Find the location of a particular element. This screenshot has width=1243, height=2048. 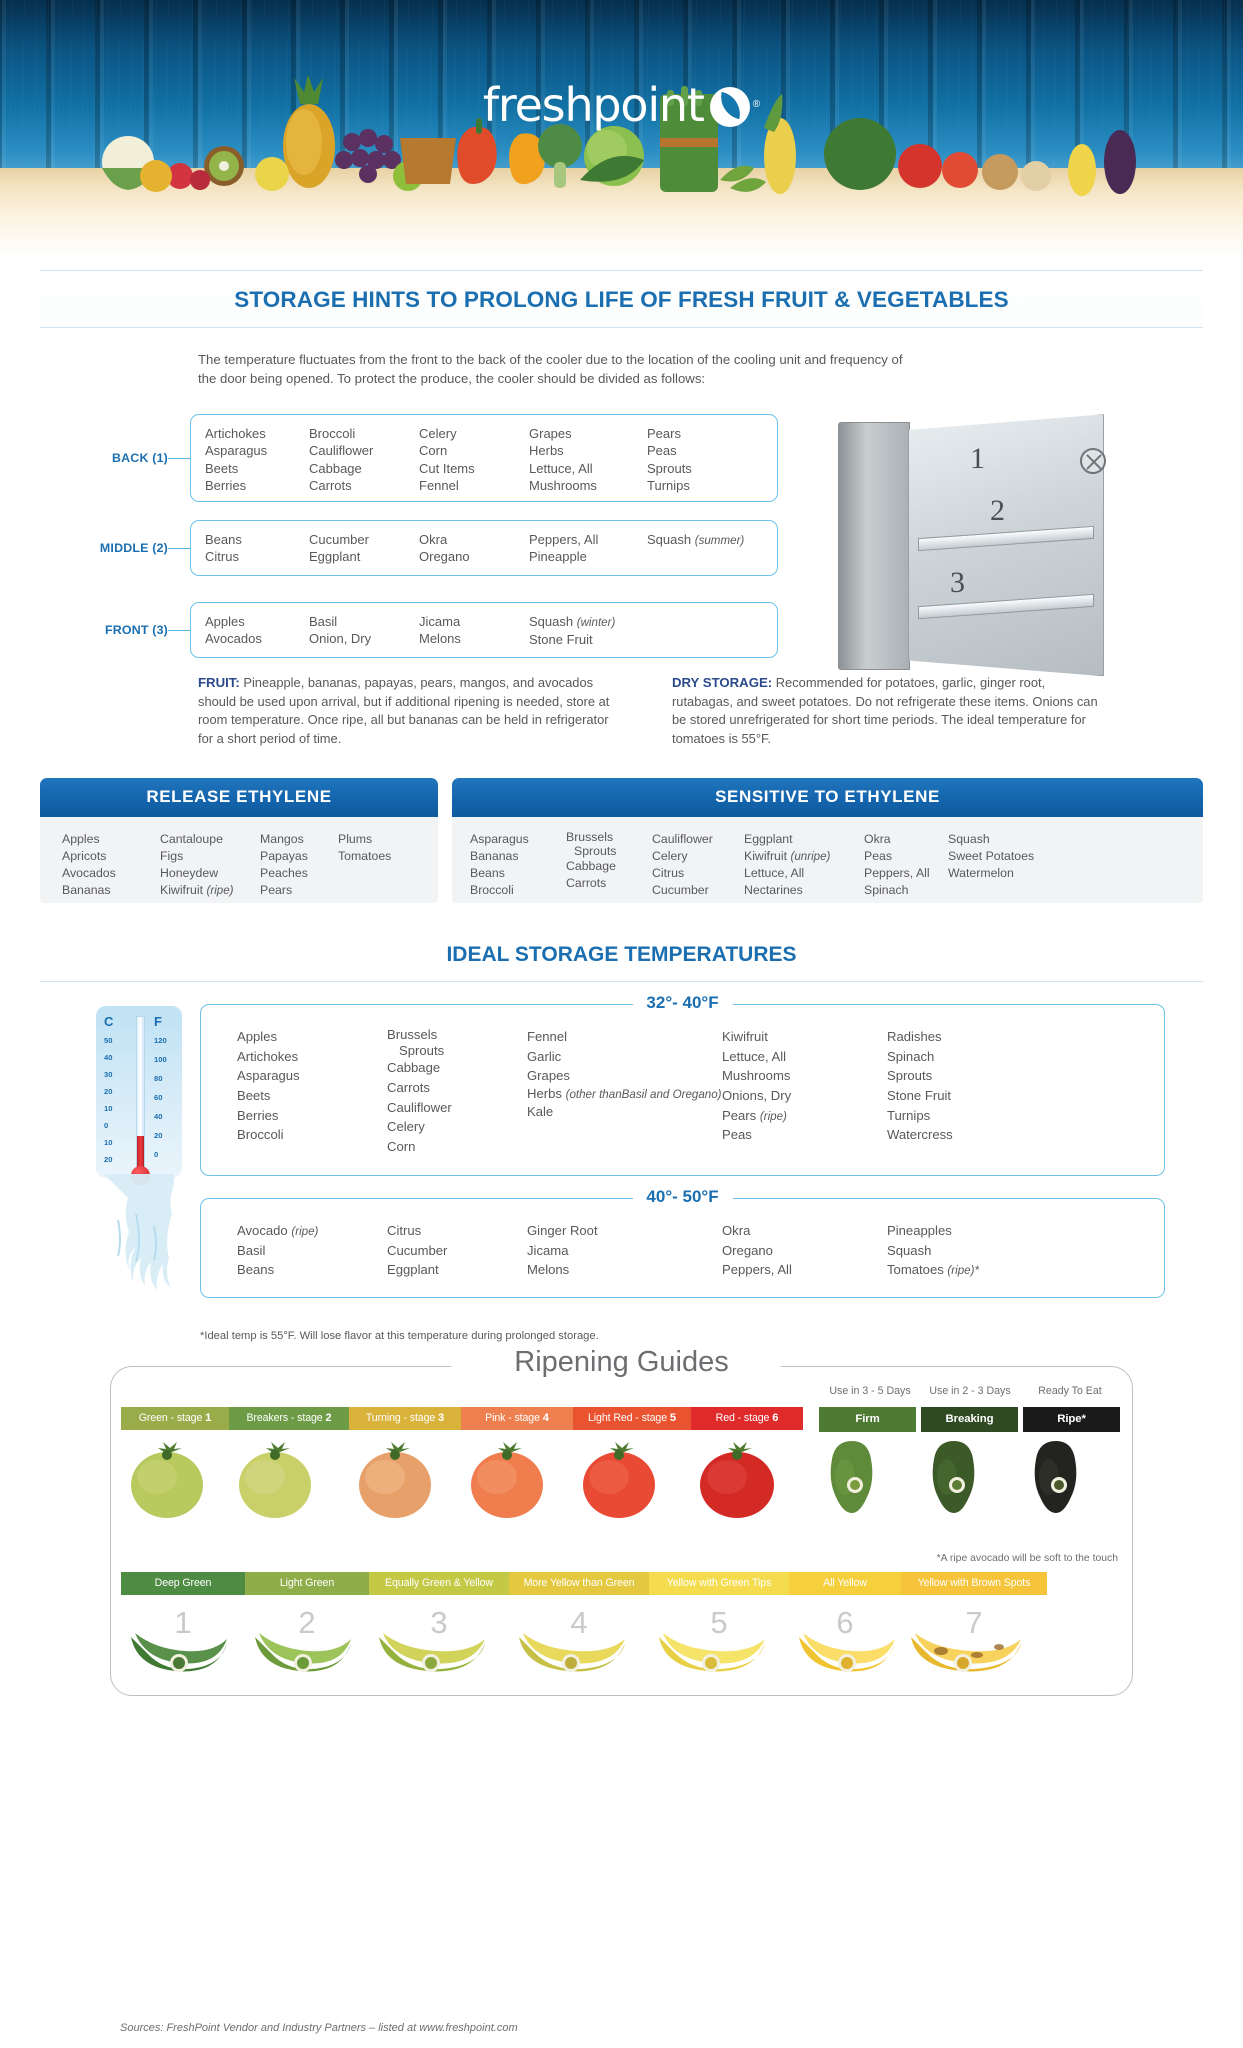

banana-stage-label: All Yellow is located at coordinates (845, 1583).